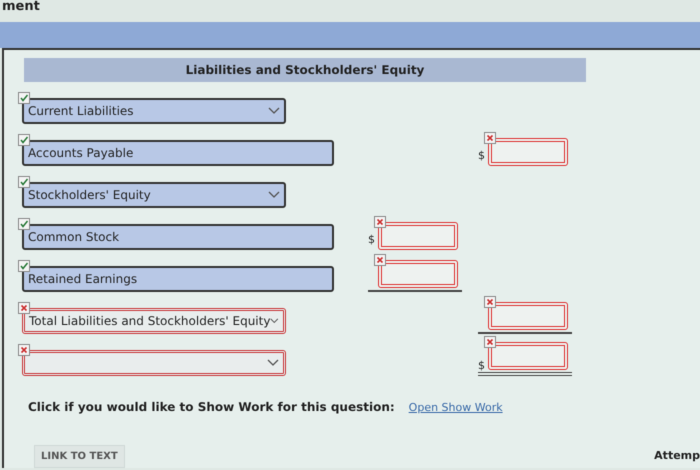  Describe the element at coordinates (154, 363) in the screenshot. I see `account-dropdown` at that location.